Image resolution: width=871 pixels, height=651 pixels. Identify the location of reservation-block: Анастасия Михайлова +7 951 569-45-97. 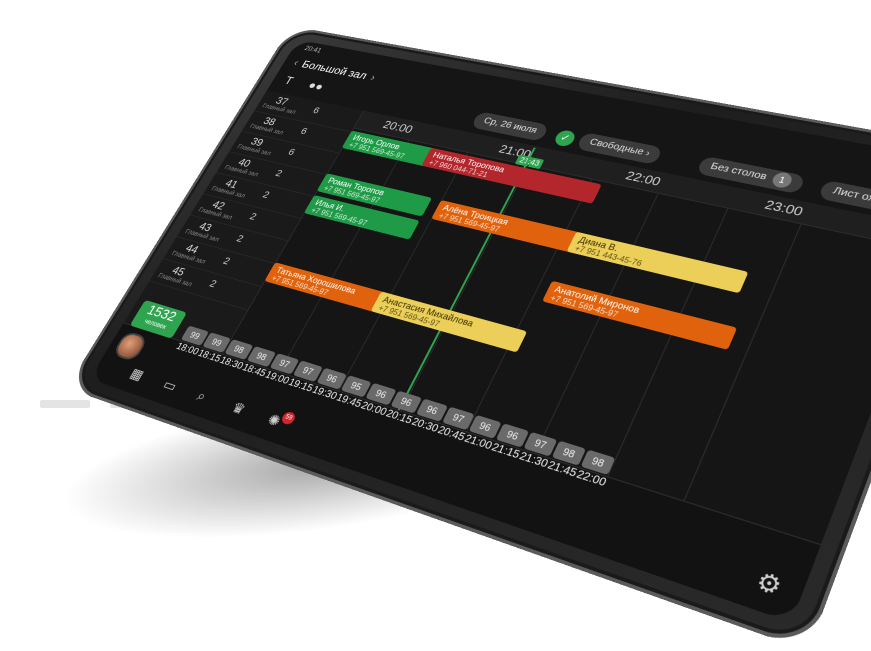
(449, 322).